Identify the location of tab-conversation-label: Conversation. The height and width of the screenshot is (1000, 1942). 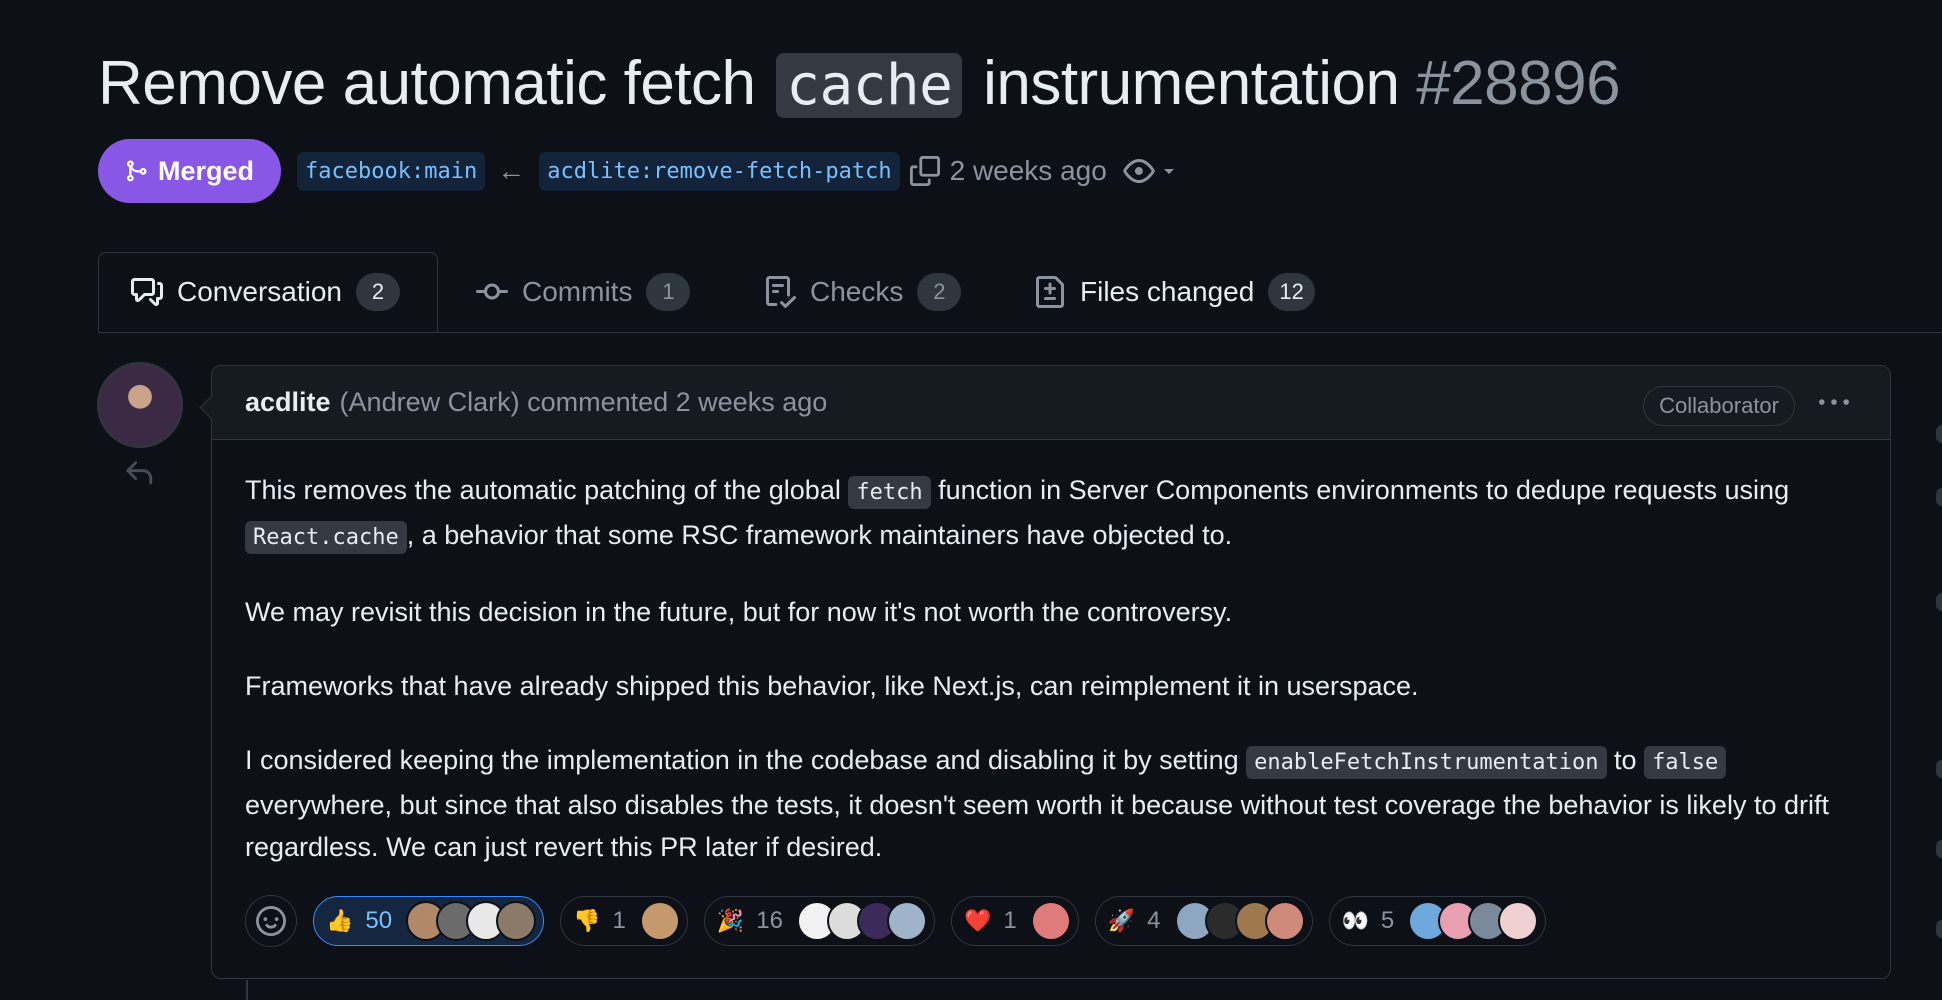
(259, 291).